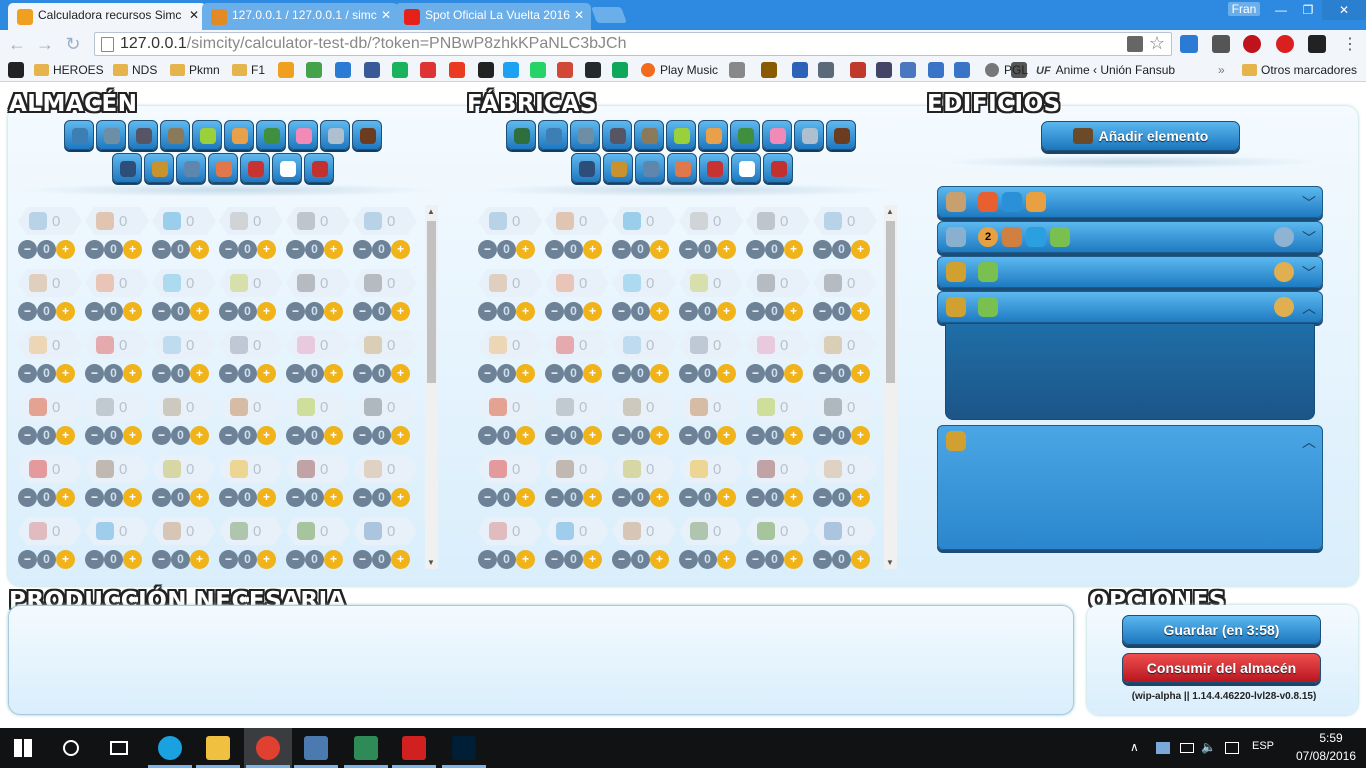 This screenshot has width=1366, height=768. What do you see at coordinates (1105, 70) in the screenshot?
I see `bookmark-union-fansub: UF Anime ‹ Unión Fansub` at bounding box center [1105, 70].